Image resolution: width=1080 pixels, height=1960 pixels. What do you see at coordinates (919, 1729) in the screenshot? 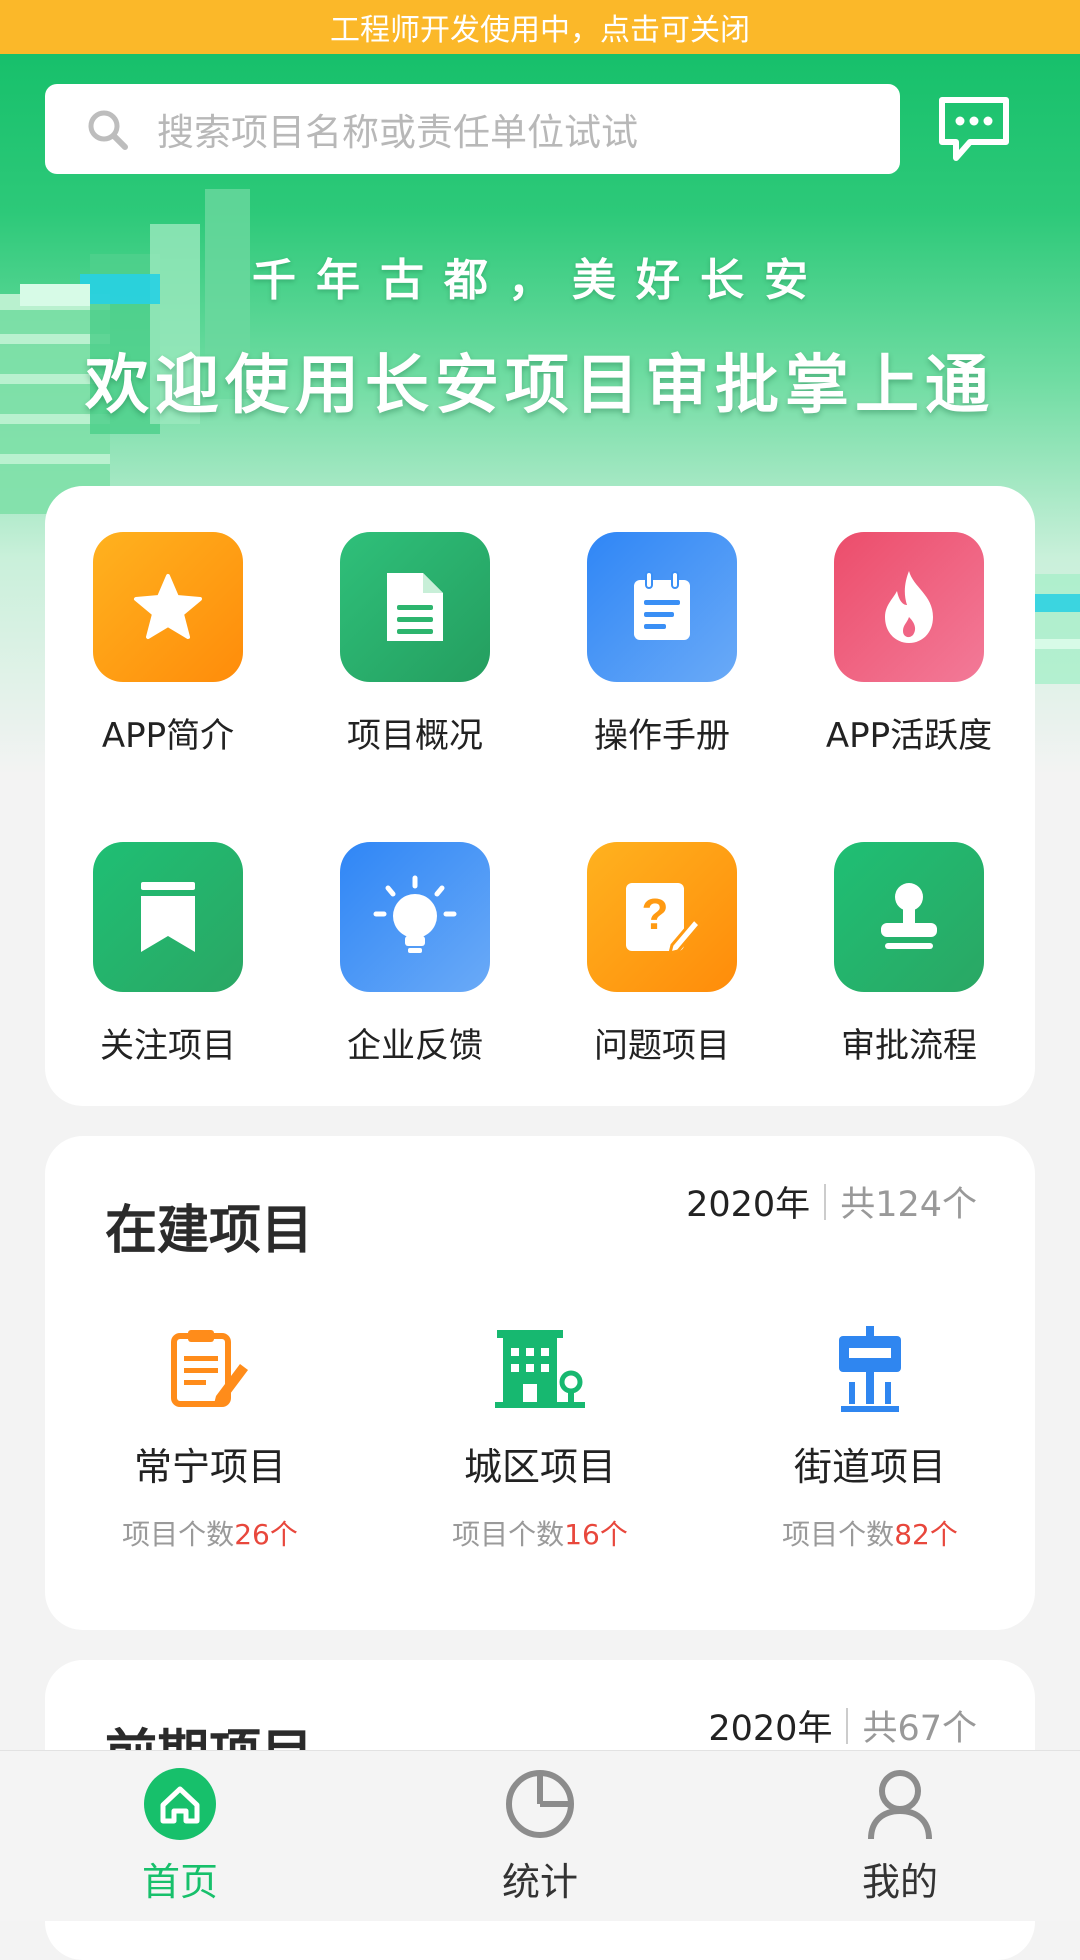
I see `total-count: 共67个` at bounding box center [919, 1729].